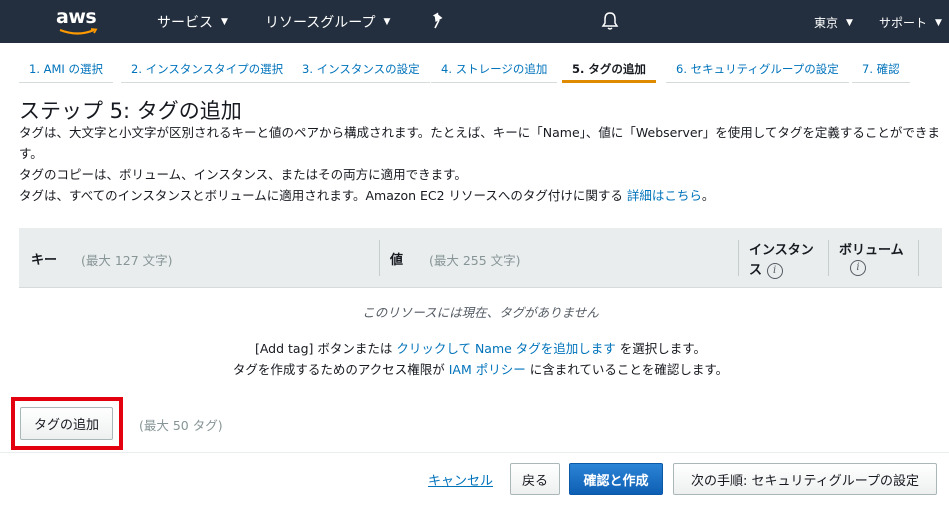 This screenshot has height=506, width=949. Describe the element at coordinates (439, 21) in the screenshot. I see `pin-icon` at that location.